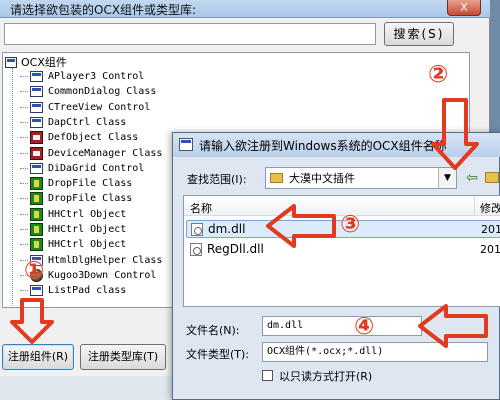  I want to click on step1-number: ①, so click(34, 270).